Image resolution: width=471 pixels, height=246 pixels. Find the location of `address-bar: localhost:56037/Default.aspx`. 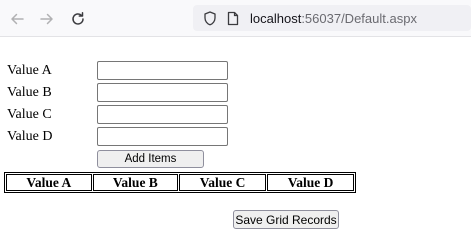

address-bar: localhost:56037/Default.aspx is located at coordinates (332, 18).